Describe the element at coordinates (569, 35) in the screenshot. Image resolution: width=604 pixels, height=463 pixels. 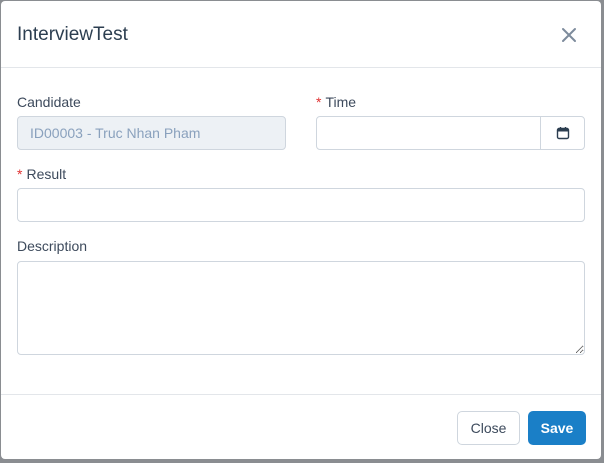
I see `close-icon` at that location.